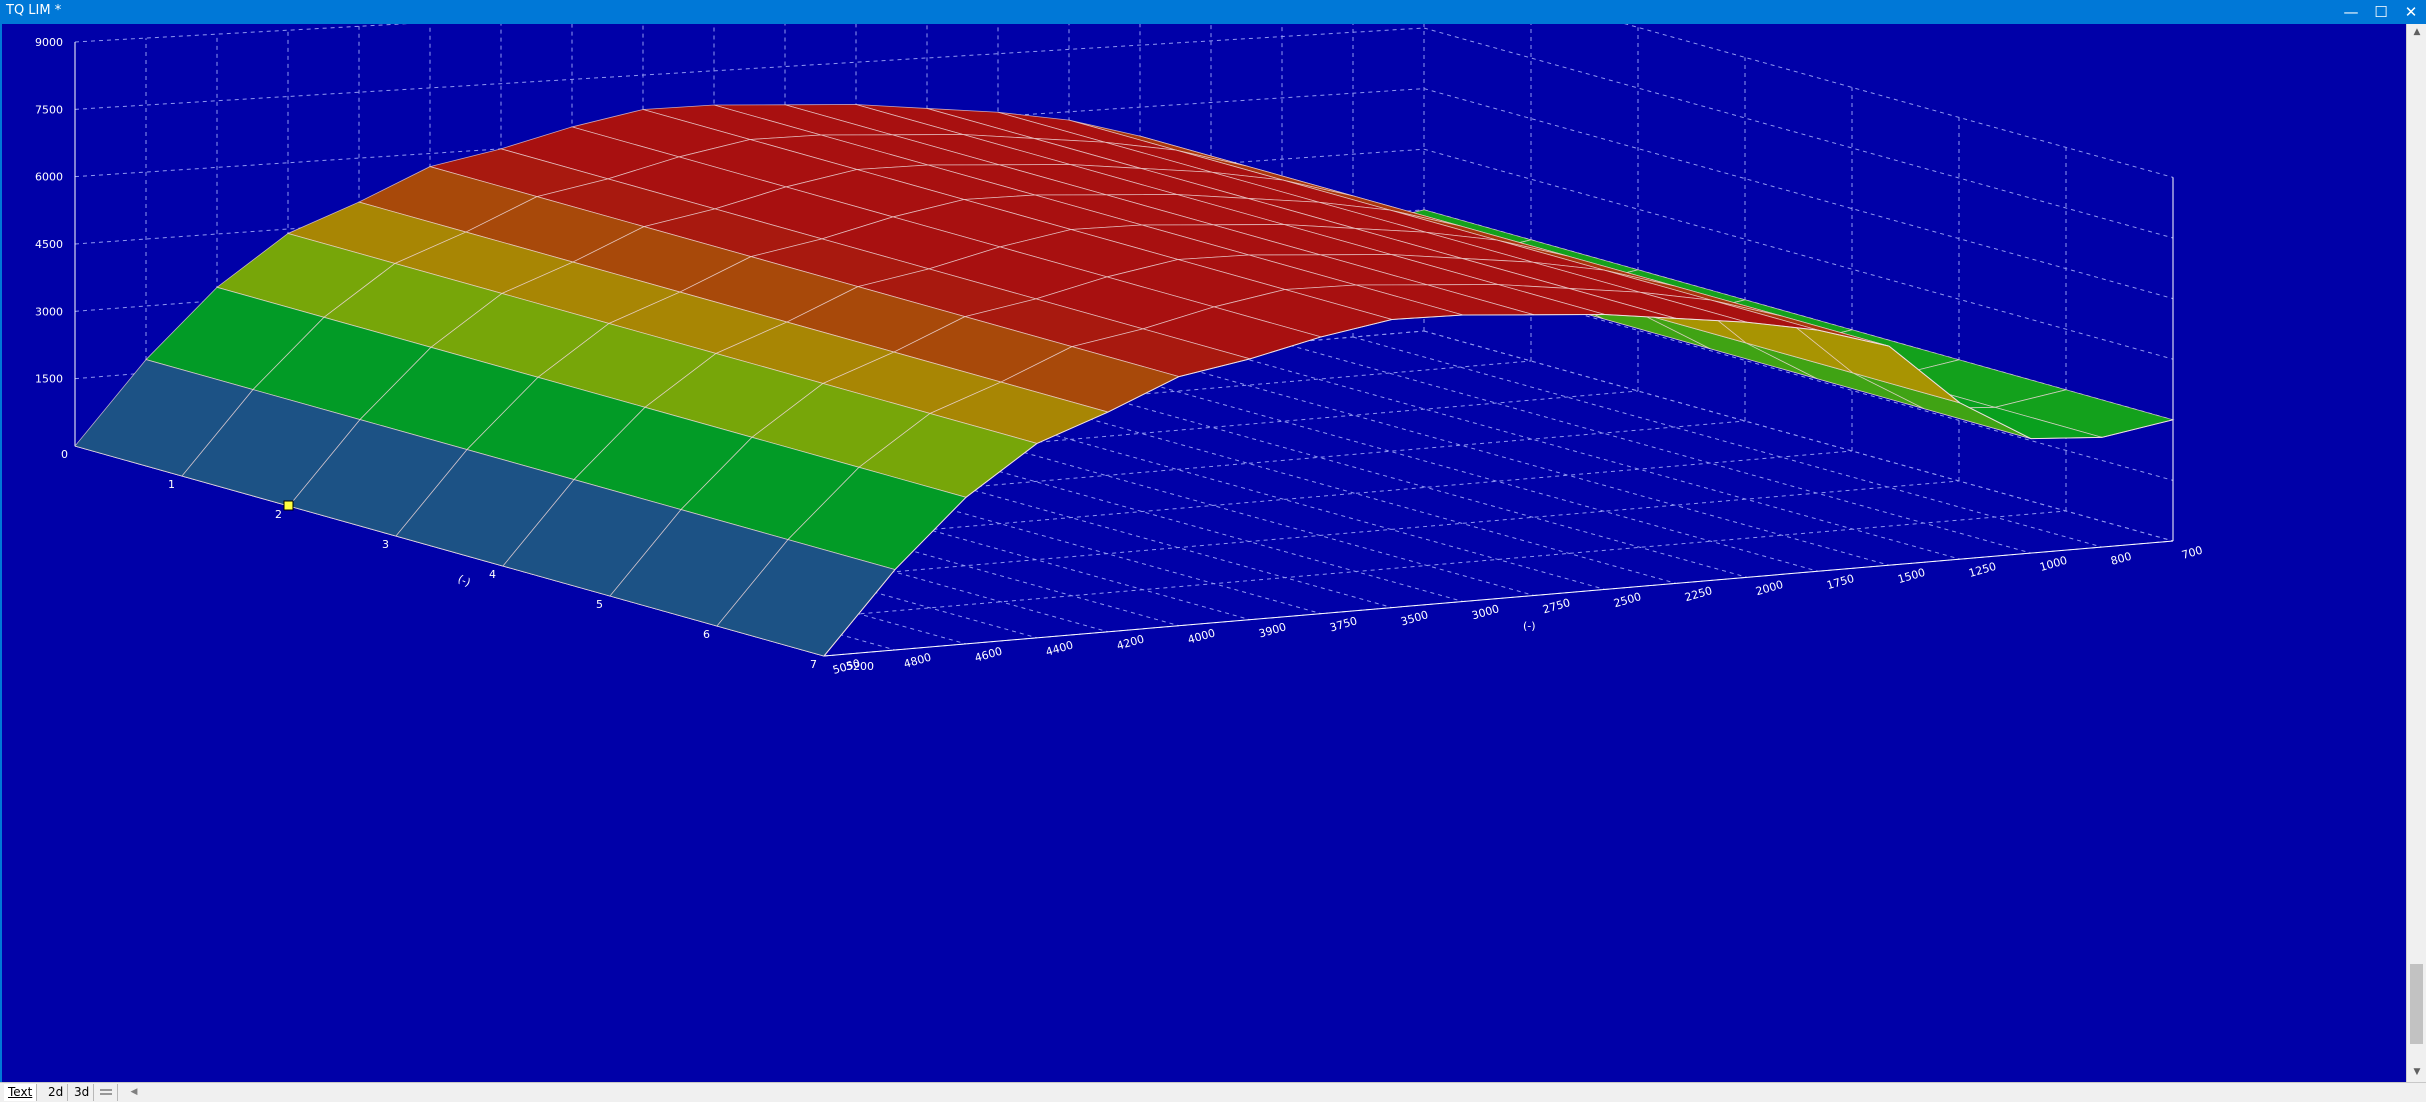  Describe the element at coordinates (1627, 600) in the screenshot. I see `y-tick-label: 2500` at that location.